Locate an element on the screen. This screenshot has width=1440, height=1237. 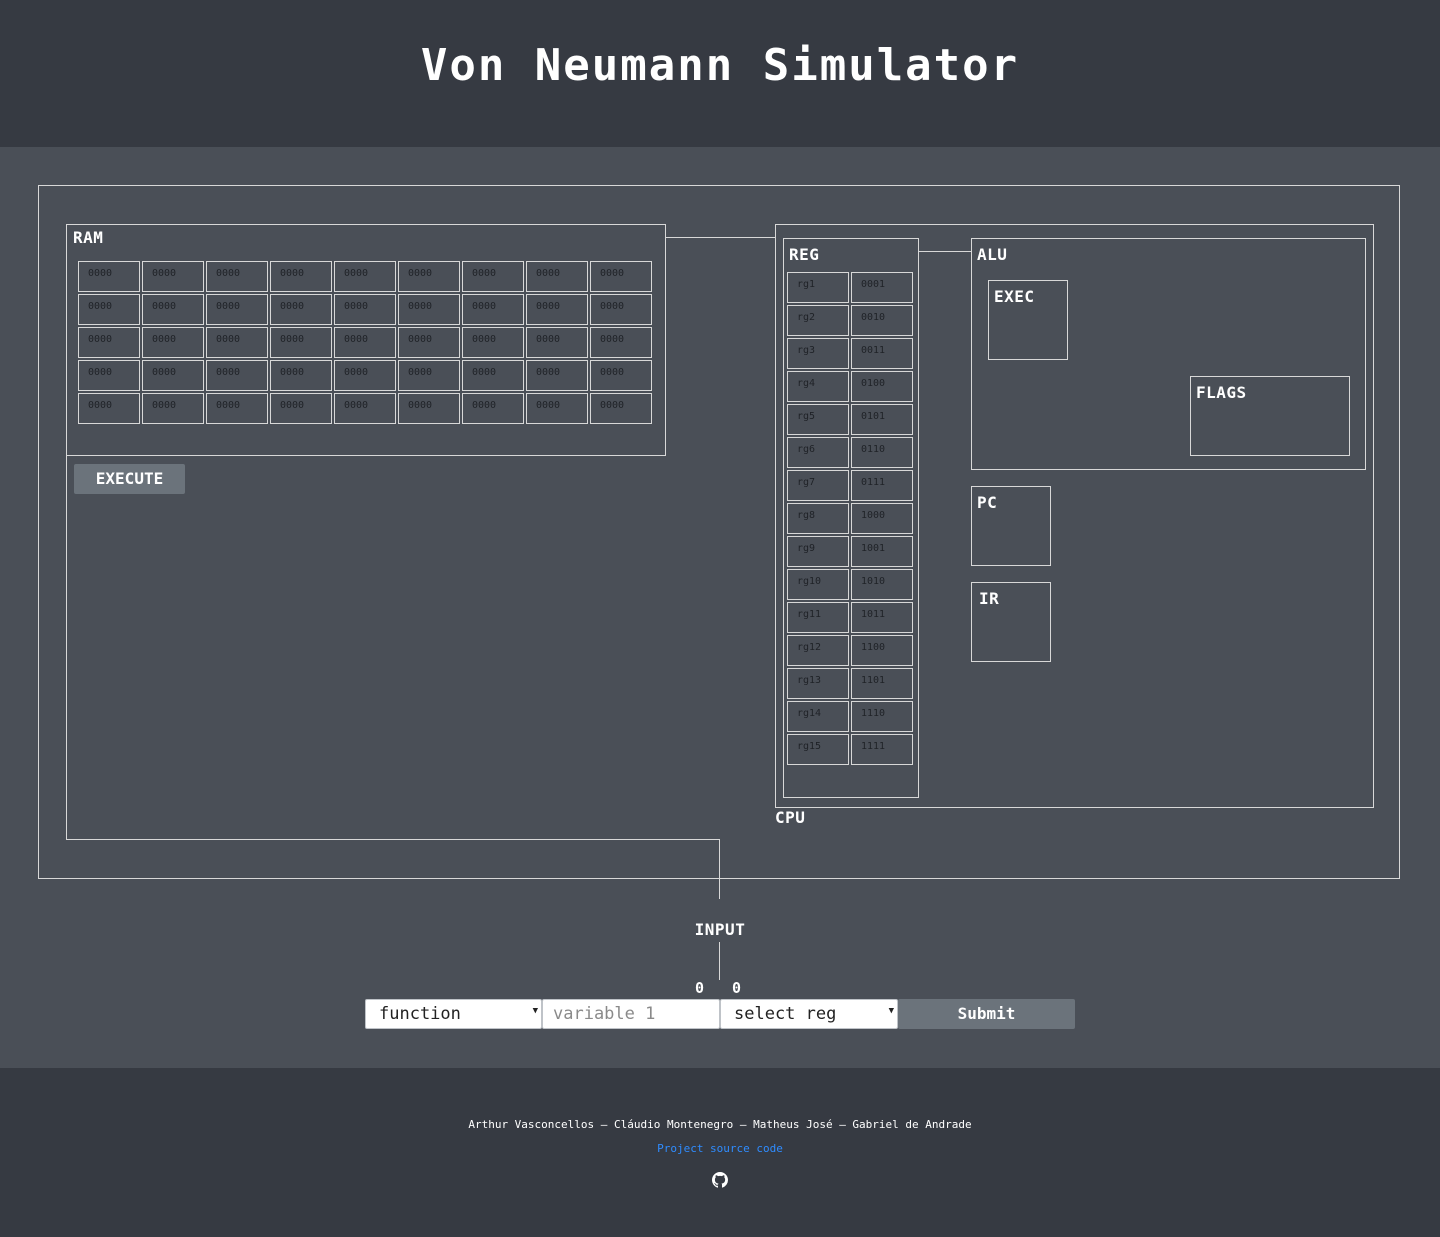
register-name: rg8 is located at coordinates (818, 518).